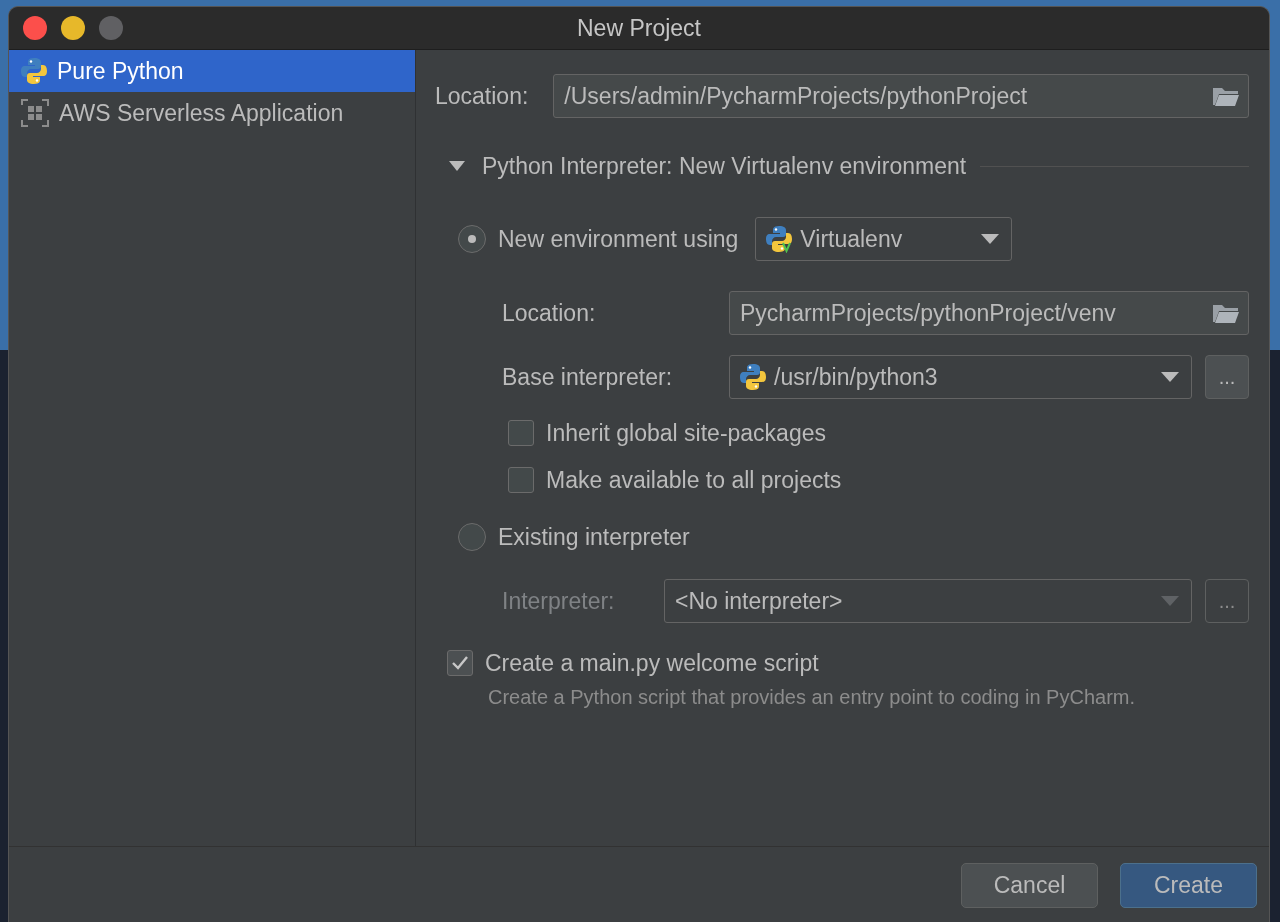 The image size is (1280, 922). I want to click on hint-text: Create a Python script that provides an entry point to coding in PyCharm., so click(811, 697).